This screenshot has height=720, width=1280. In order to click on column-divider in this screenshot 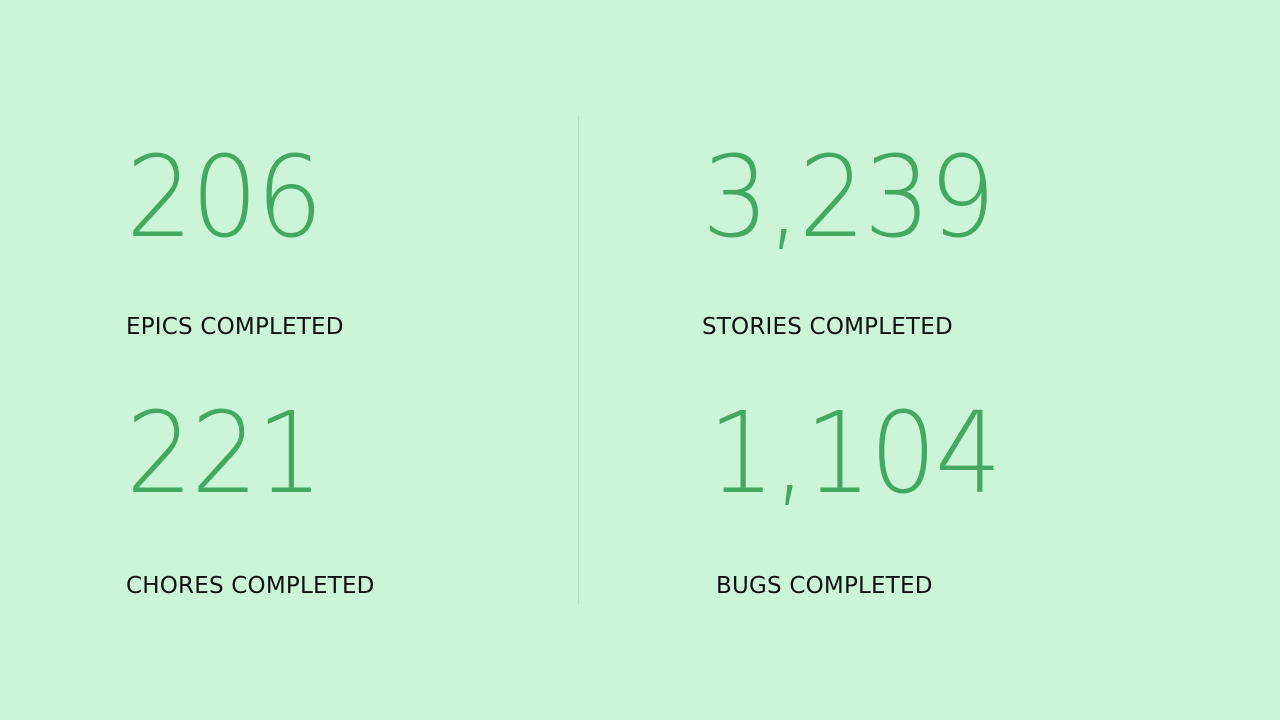, I will do `click(578, 360)`.